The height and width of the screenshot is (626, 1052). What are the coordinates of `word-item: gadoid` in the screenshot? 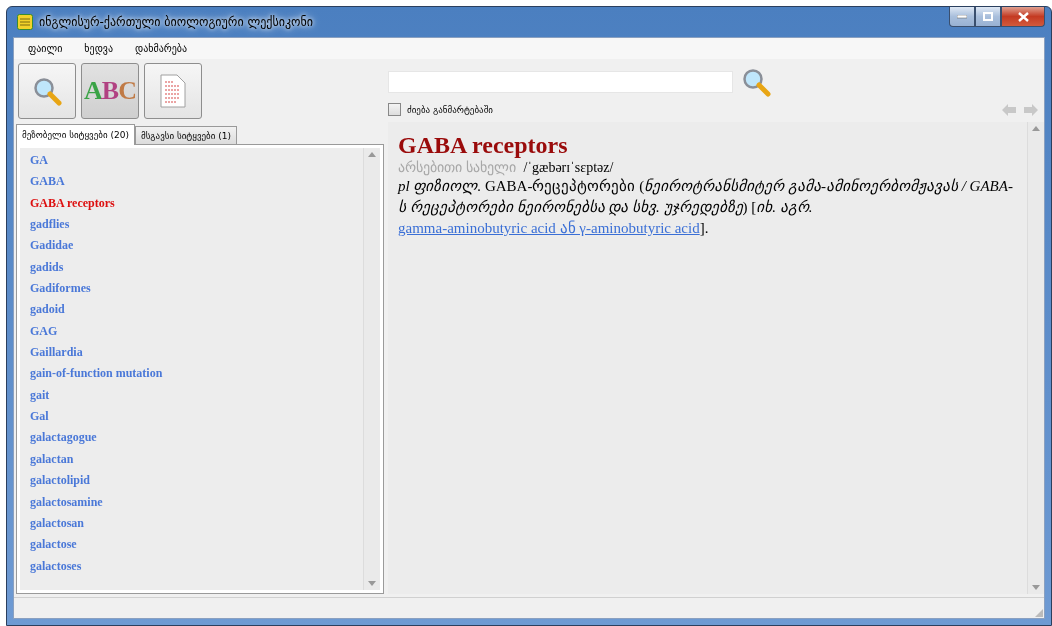 It's located at (47, 310).